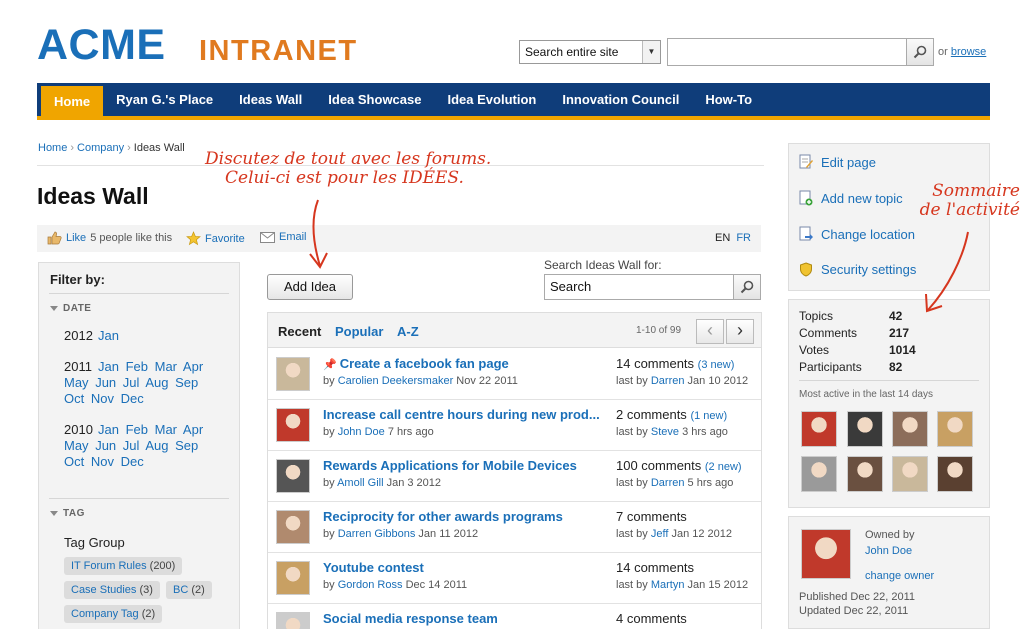 The width and height of the screenshot is (1026, 629). Describe the element at coordinates (620, 99) in the screenshot. I see `nav-item-innovation-council: Innovation Council` at that location.